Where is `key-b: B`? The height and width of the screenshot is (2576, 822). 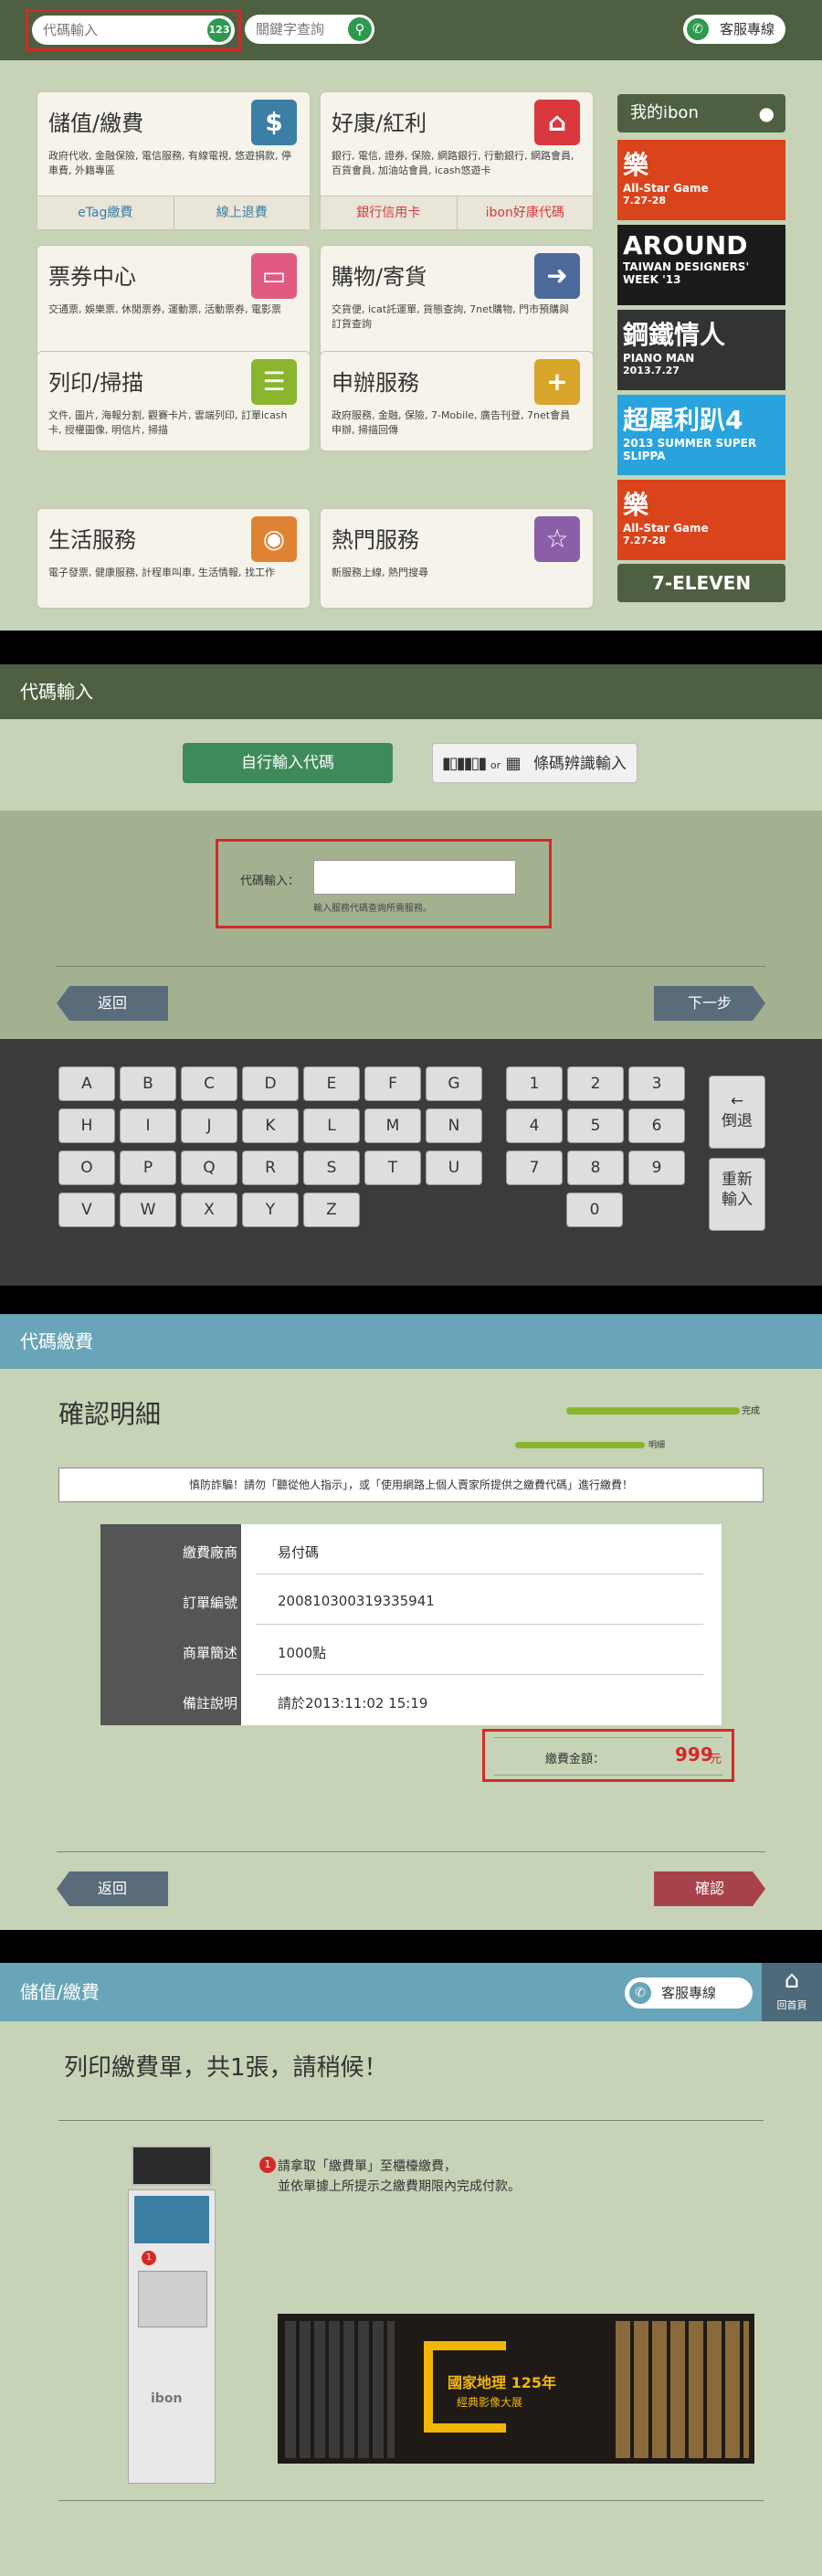
key-b: B is located at coordinates (148, 1083).